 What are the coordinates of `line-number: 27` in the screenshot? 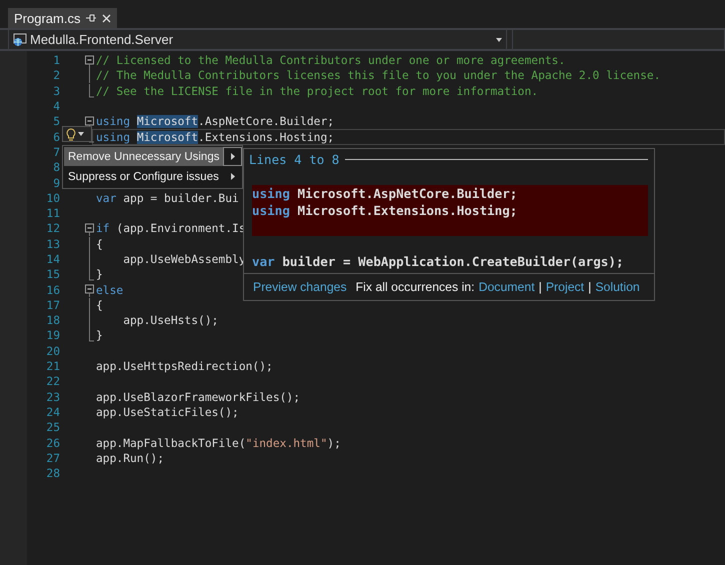 It's located at (52, 458).